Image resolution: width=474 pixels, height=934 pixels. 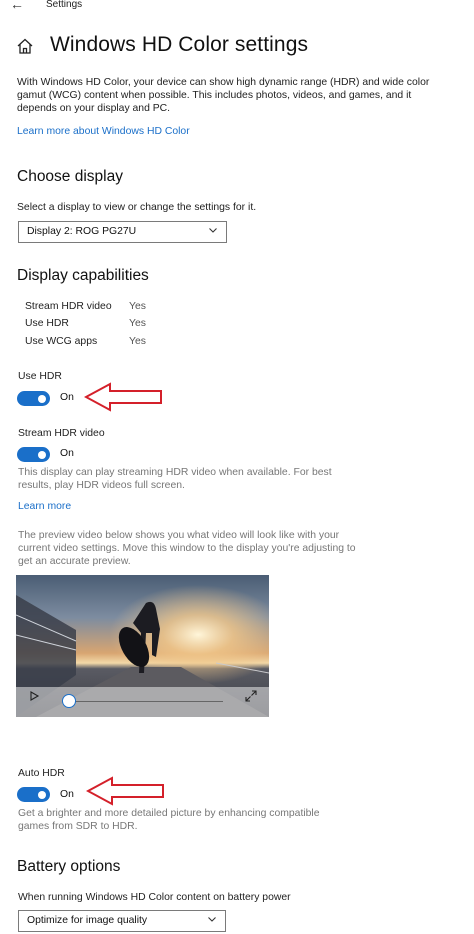 I want to click on page-title: Windows HD Color settings, so click(x=179, y=44).